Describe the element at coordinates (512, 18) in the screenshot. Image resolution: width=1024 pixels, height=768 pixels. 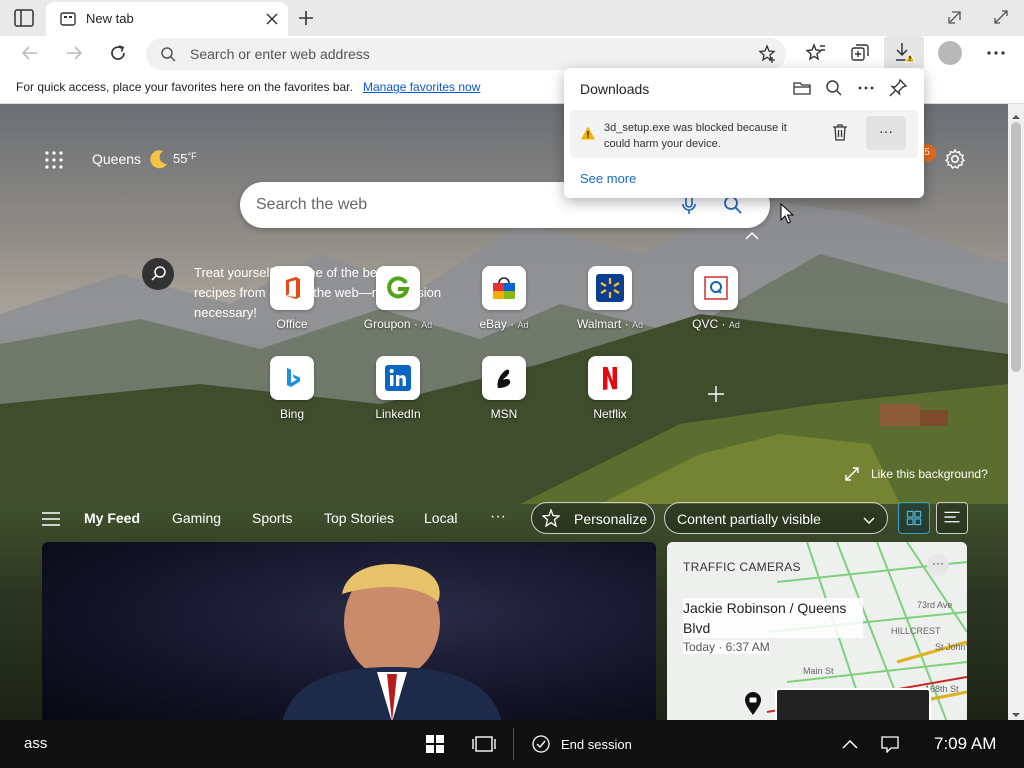
I see `title-bar: New tab` at that location.